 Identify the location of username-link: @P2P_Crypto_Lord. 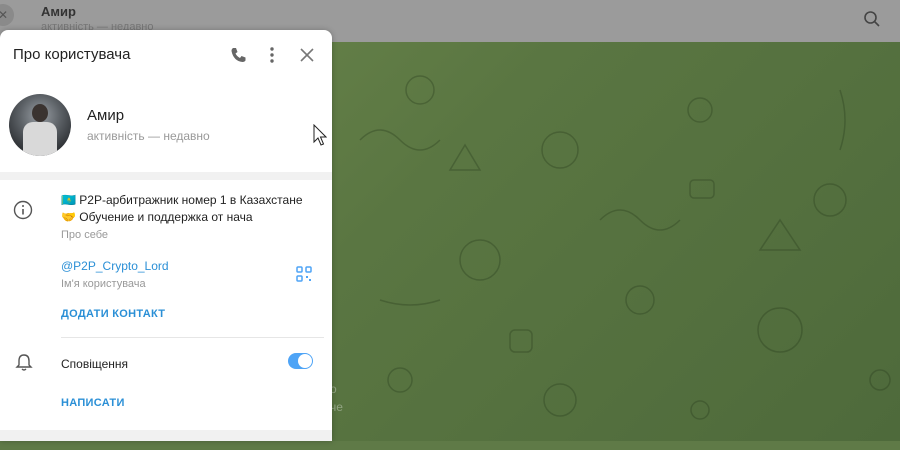
(115, 266).